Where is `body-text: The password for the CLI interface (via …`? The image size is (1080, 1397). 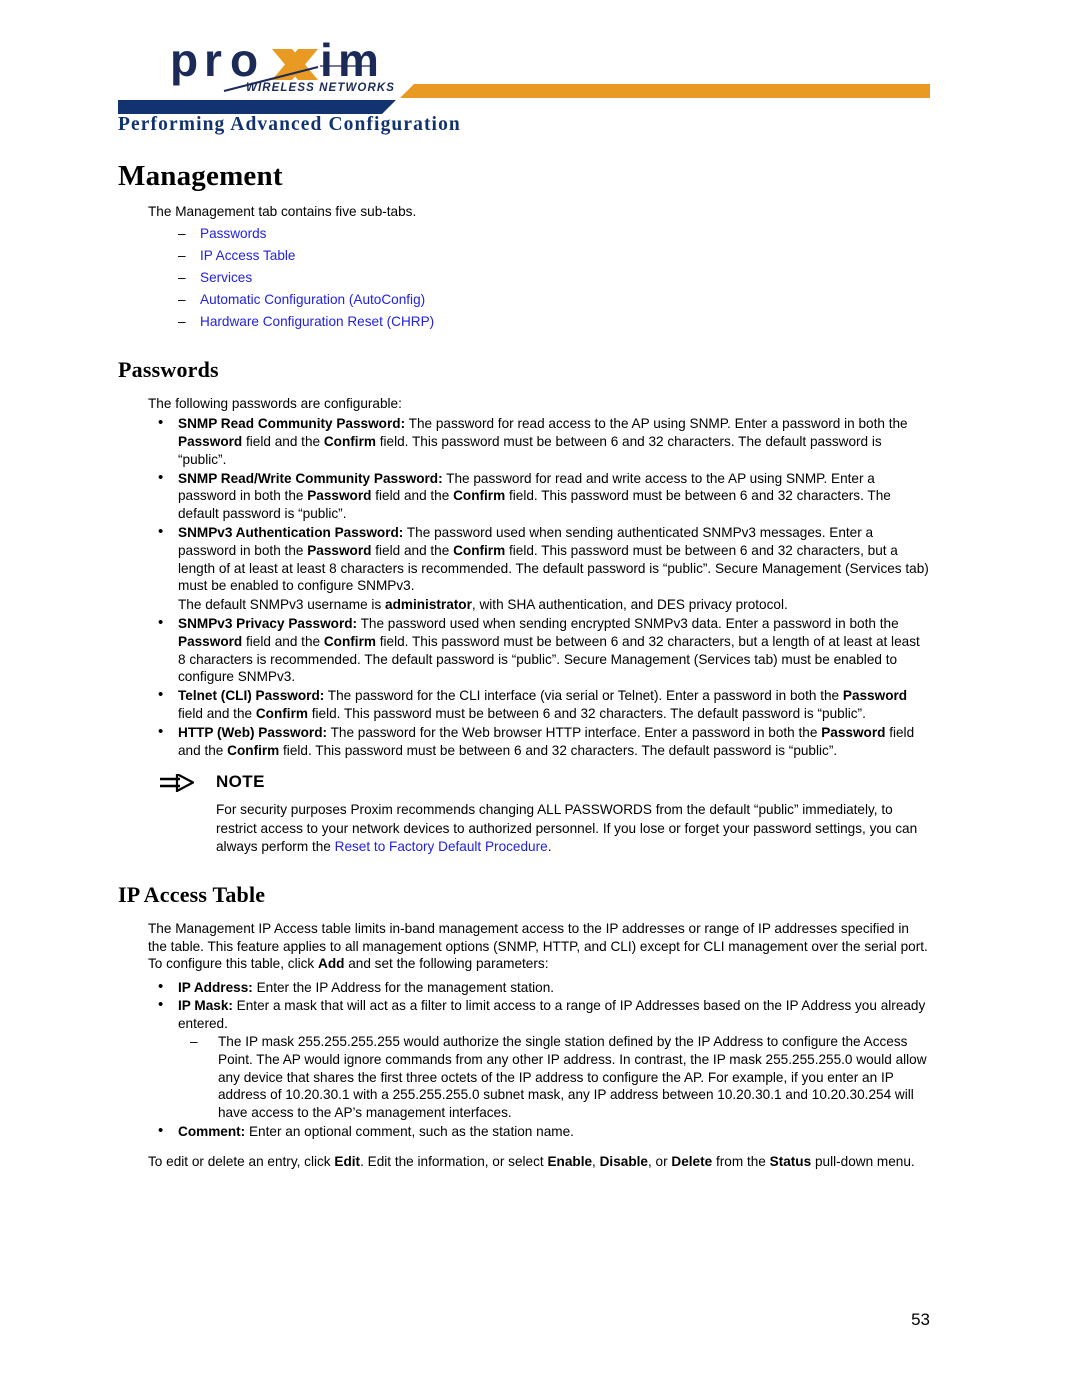 body-text: The password for the CLI interface (via … is located at coordinates (583, 696).